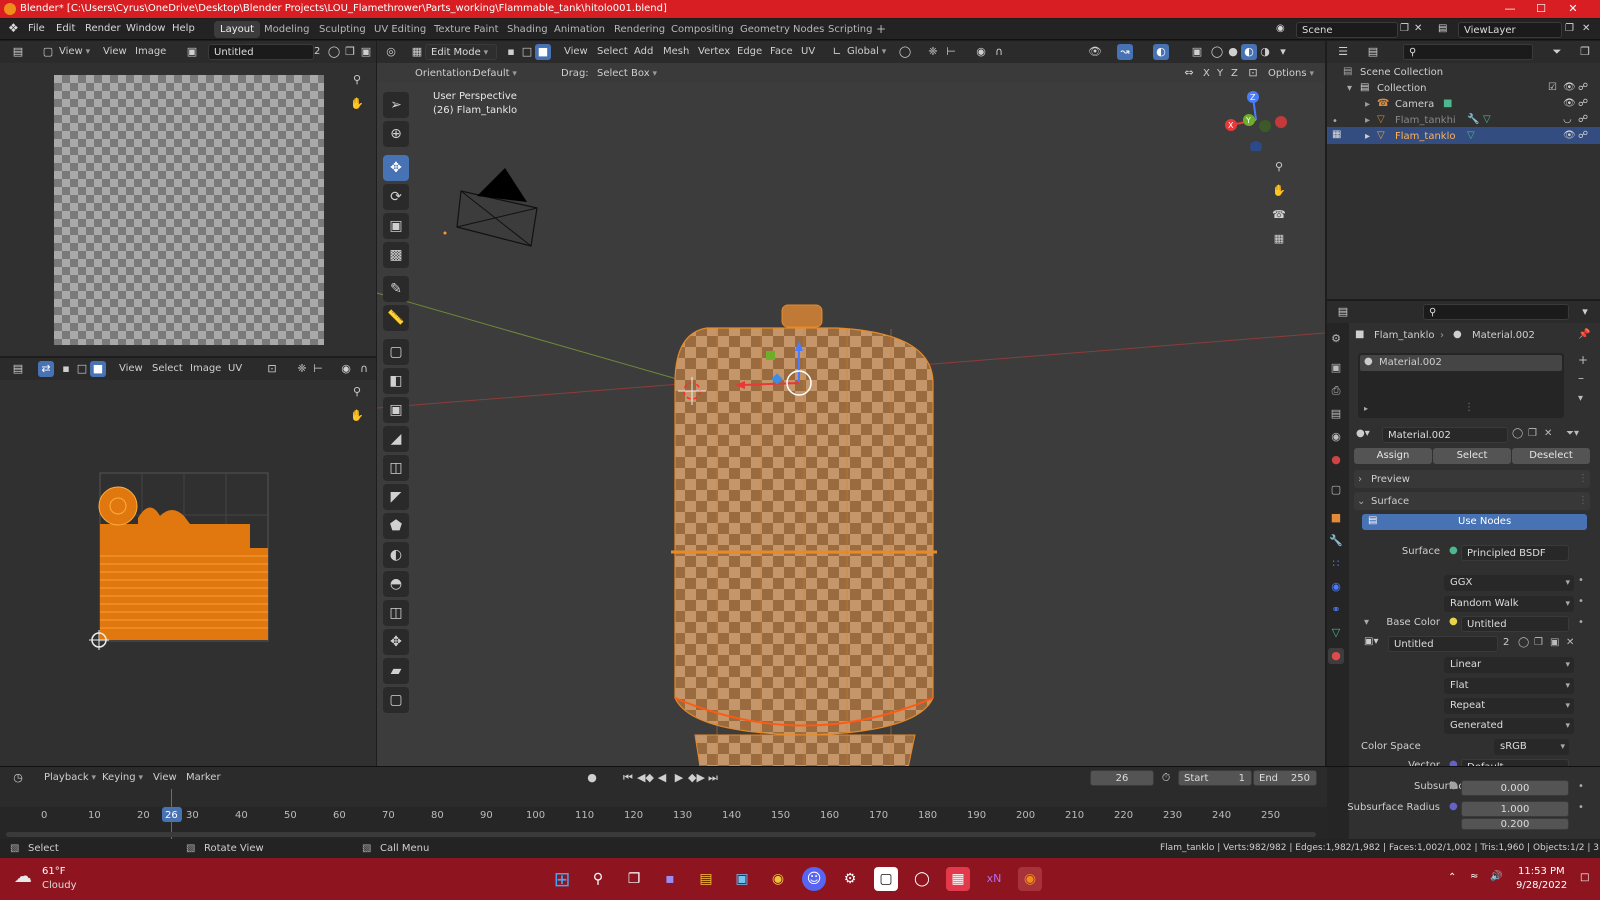 The height and width of the screenshot is (900, 1600). What do you see at coordinates (103, 28) in the screenshot?
I see `menu-render: Render` at bounding box center [103, 28].